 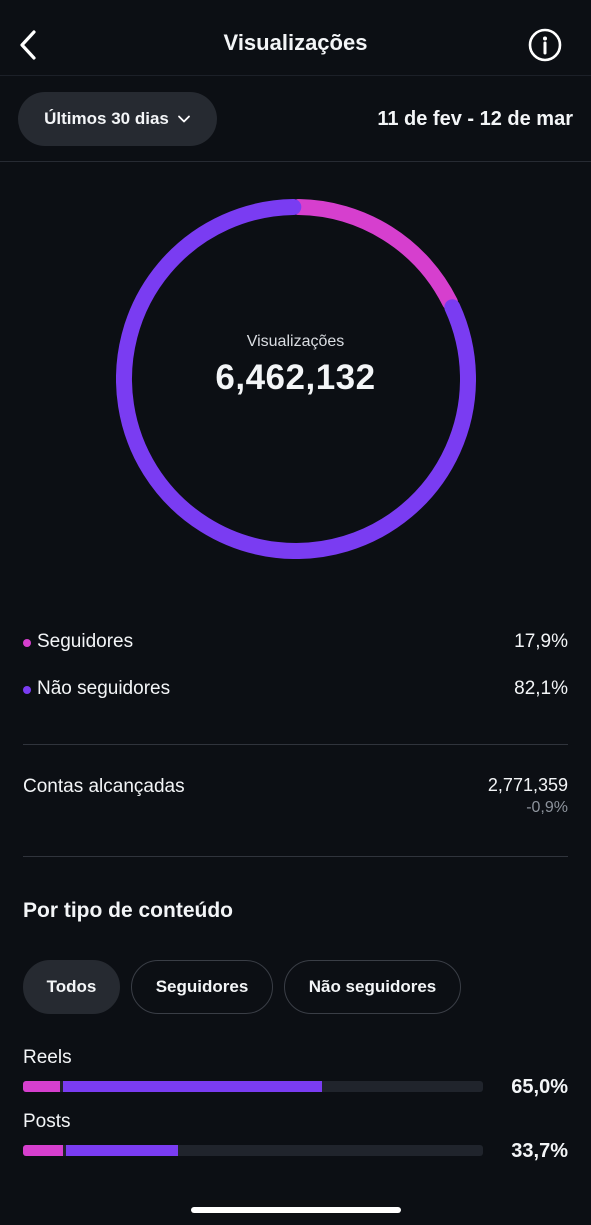 I want to click on top-bar: Visualizações, so click(x=295, y=38).